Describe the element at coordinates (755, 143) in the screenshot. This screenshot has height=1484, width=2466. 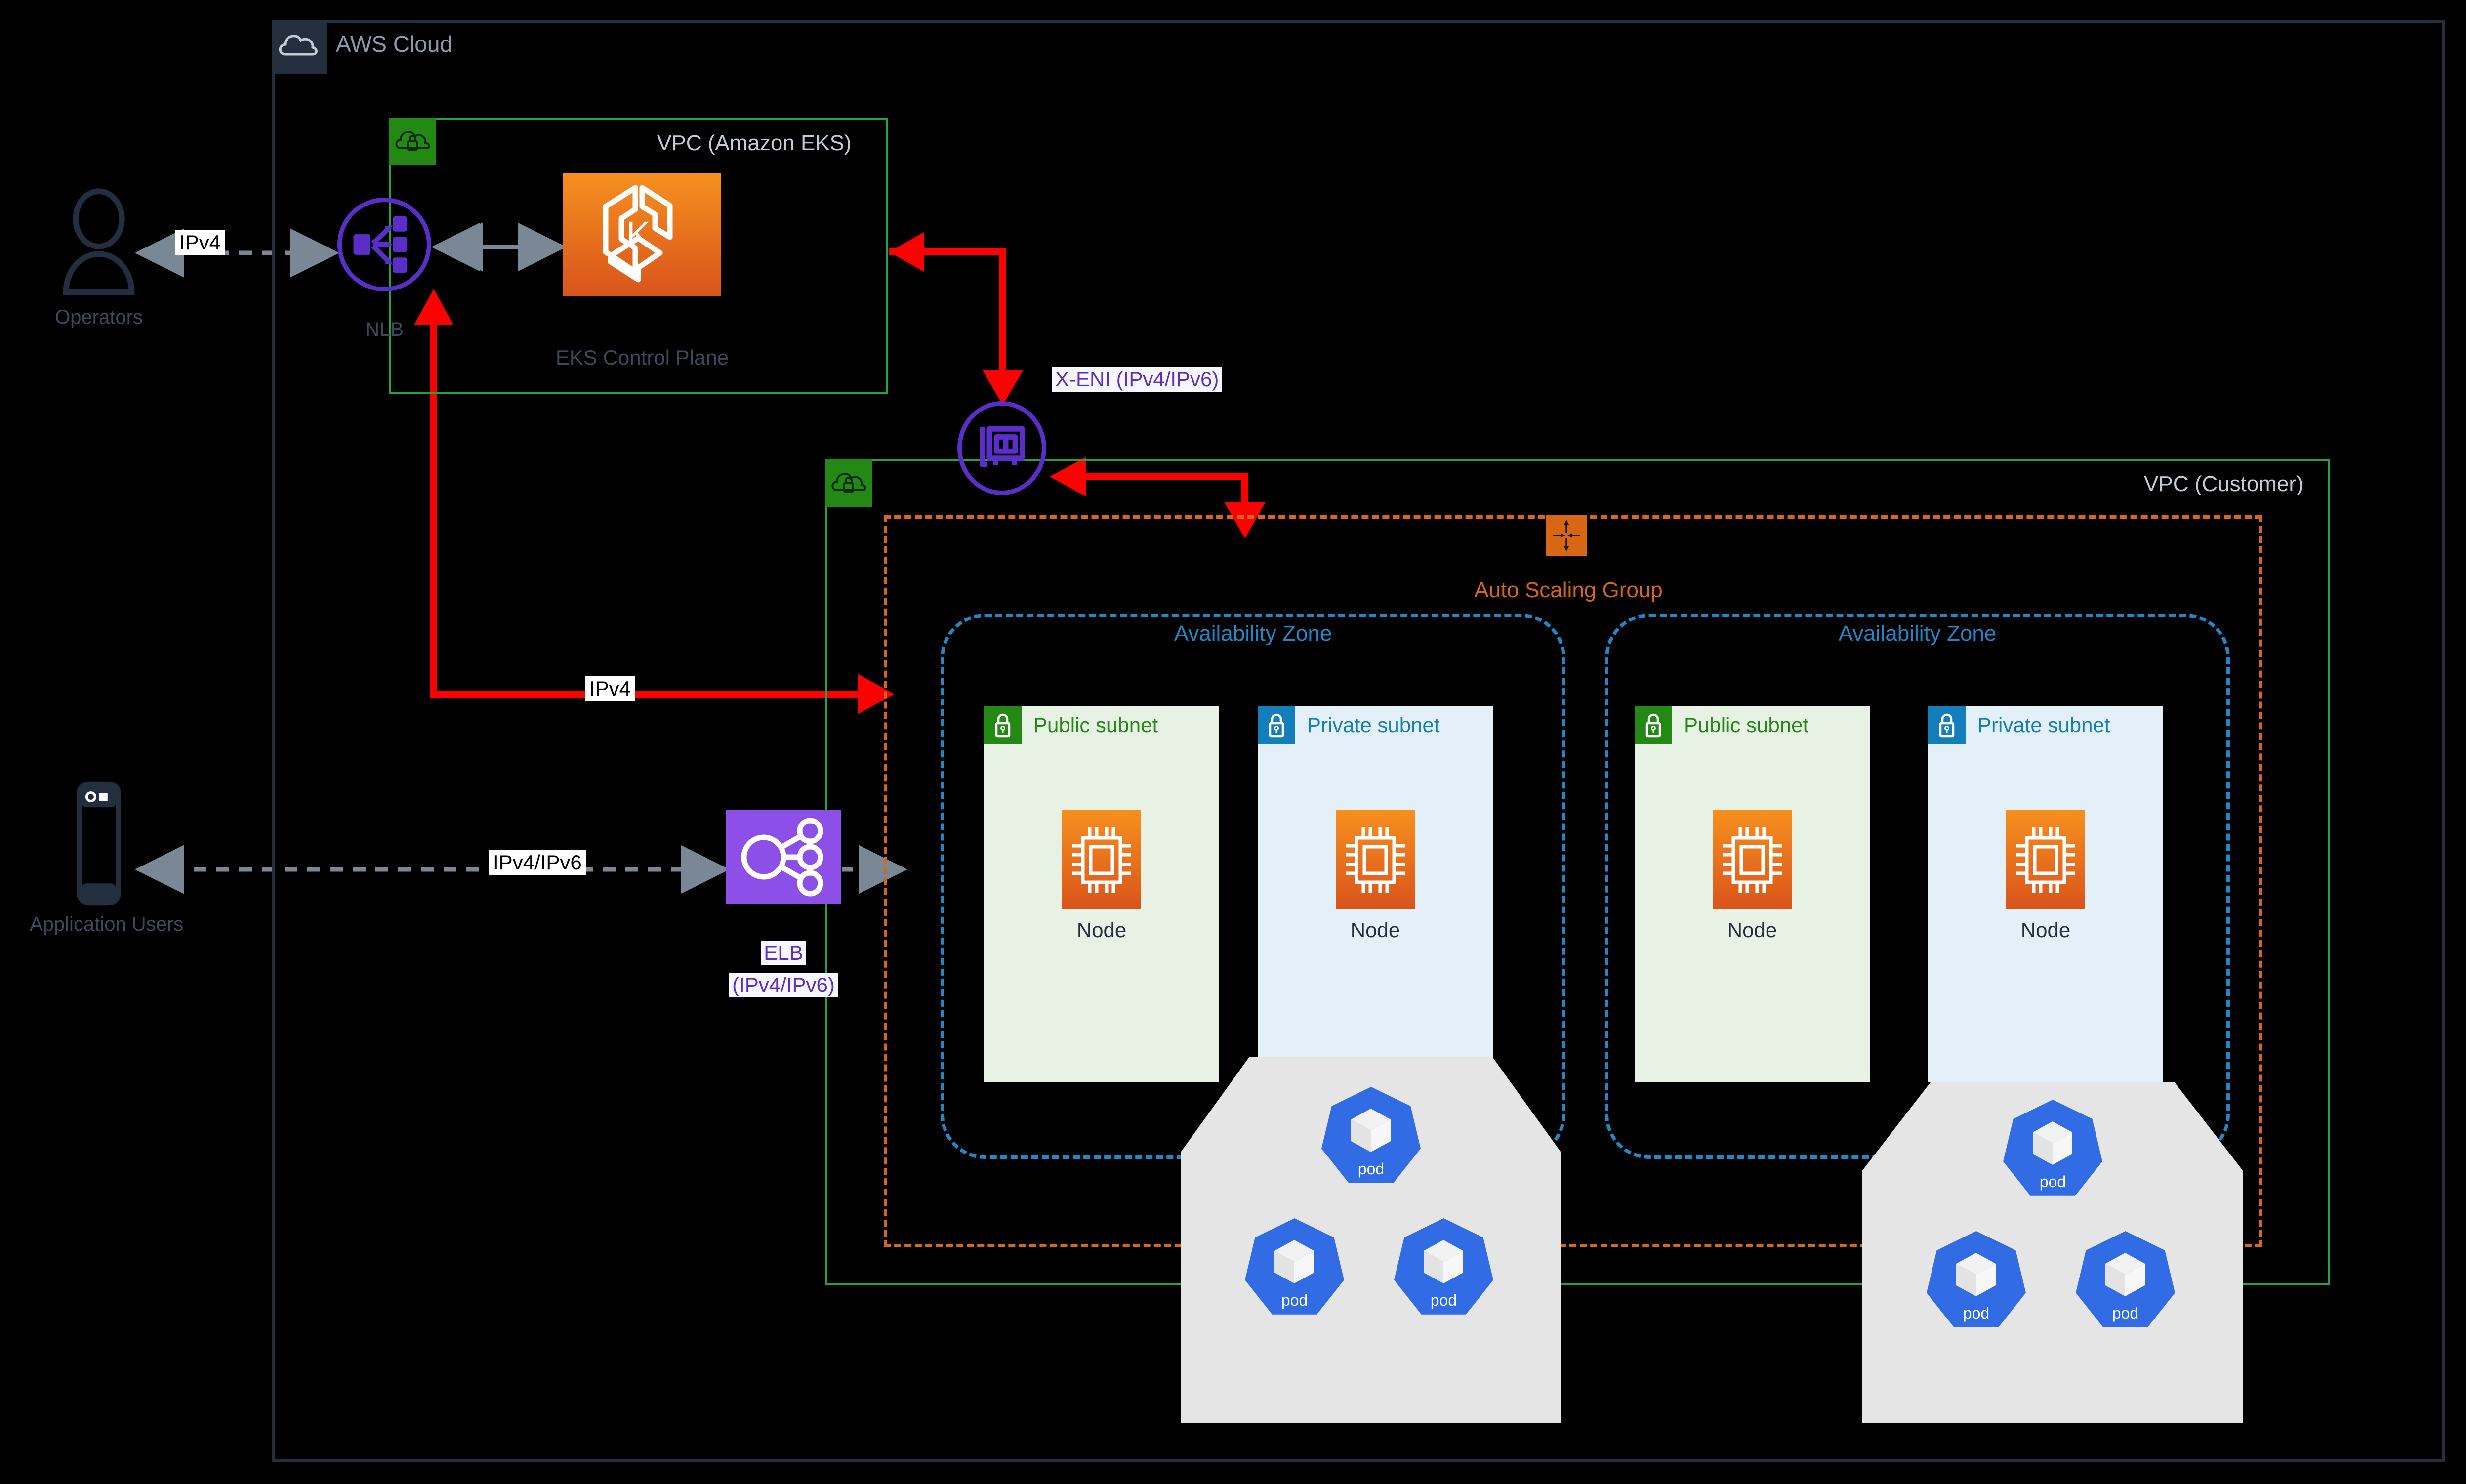
I see `vpc-eks-label: VPC (Amazon EKS)` at that location.